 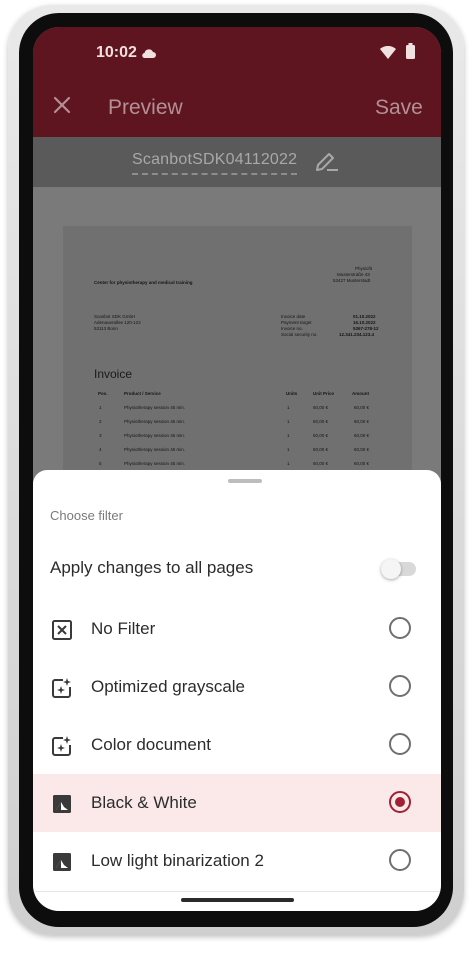 What do you see at coordinates (388, 52) in the screenshot?
I see `wifi-icon` at bounding box center [388, 52].